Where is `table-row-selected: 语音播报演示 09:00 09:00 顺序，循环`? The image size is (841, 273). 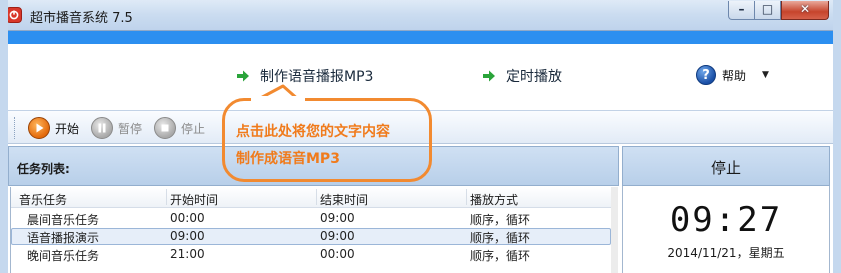 table-row-selected: 语音播报演示 09:00 09:00 顺序，循环 is located at coordinates (311, 236).